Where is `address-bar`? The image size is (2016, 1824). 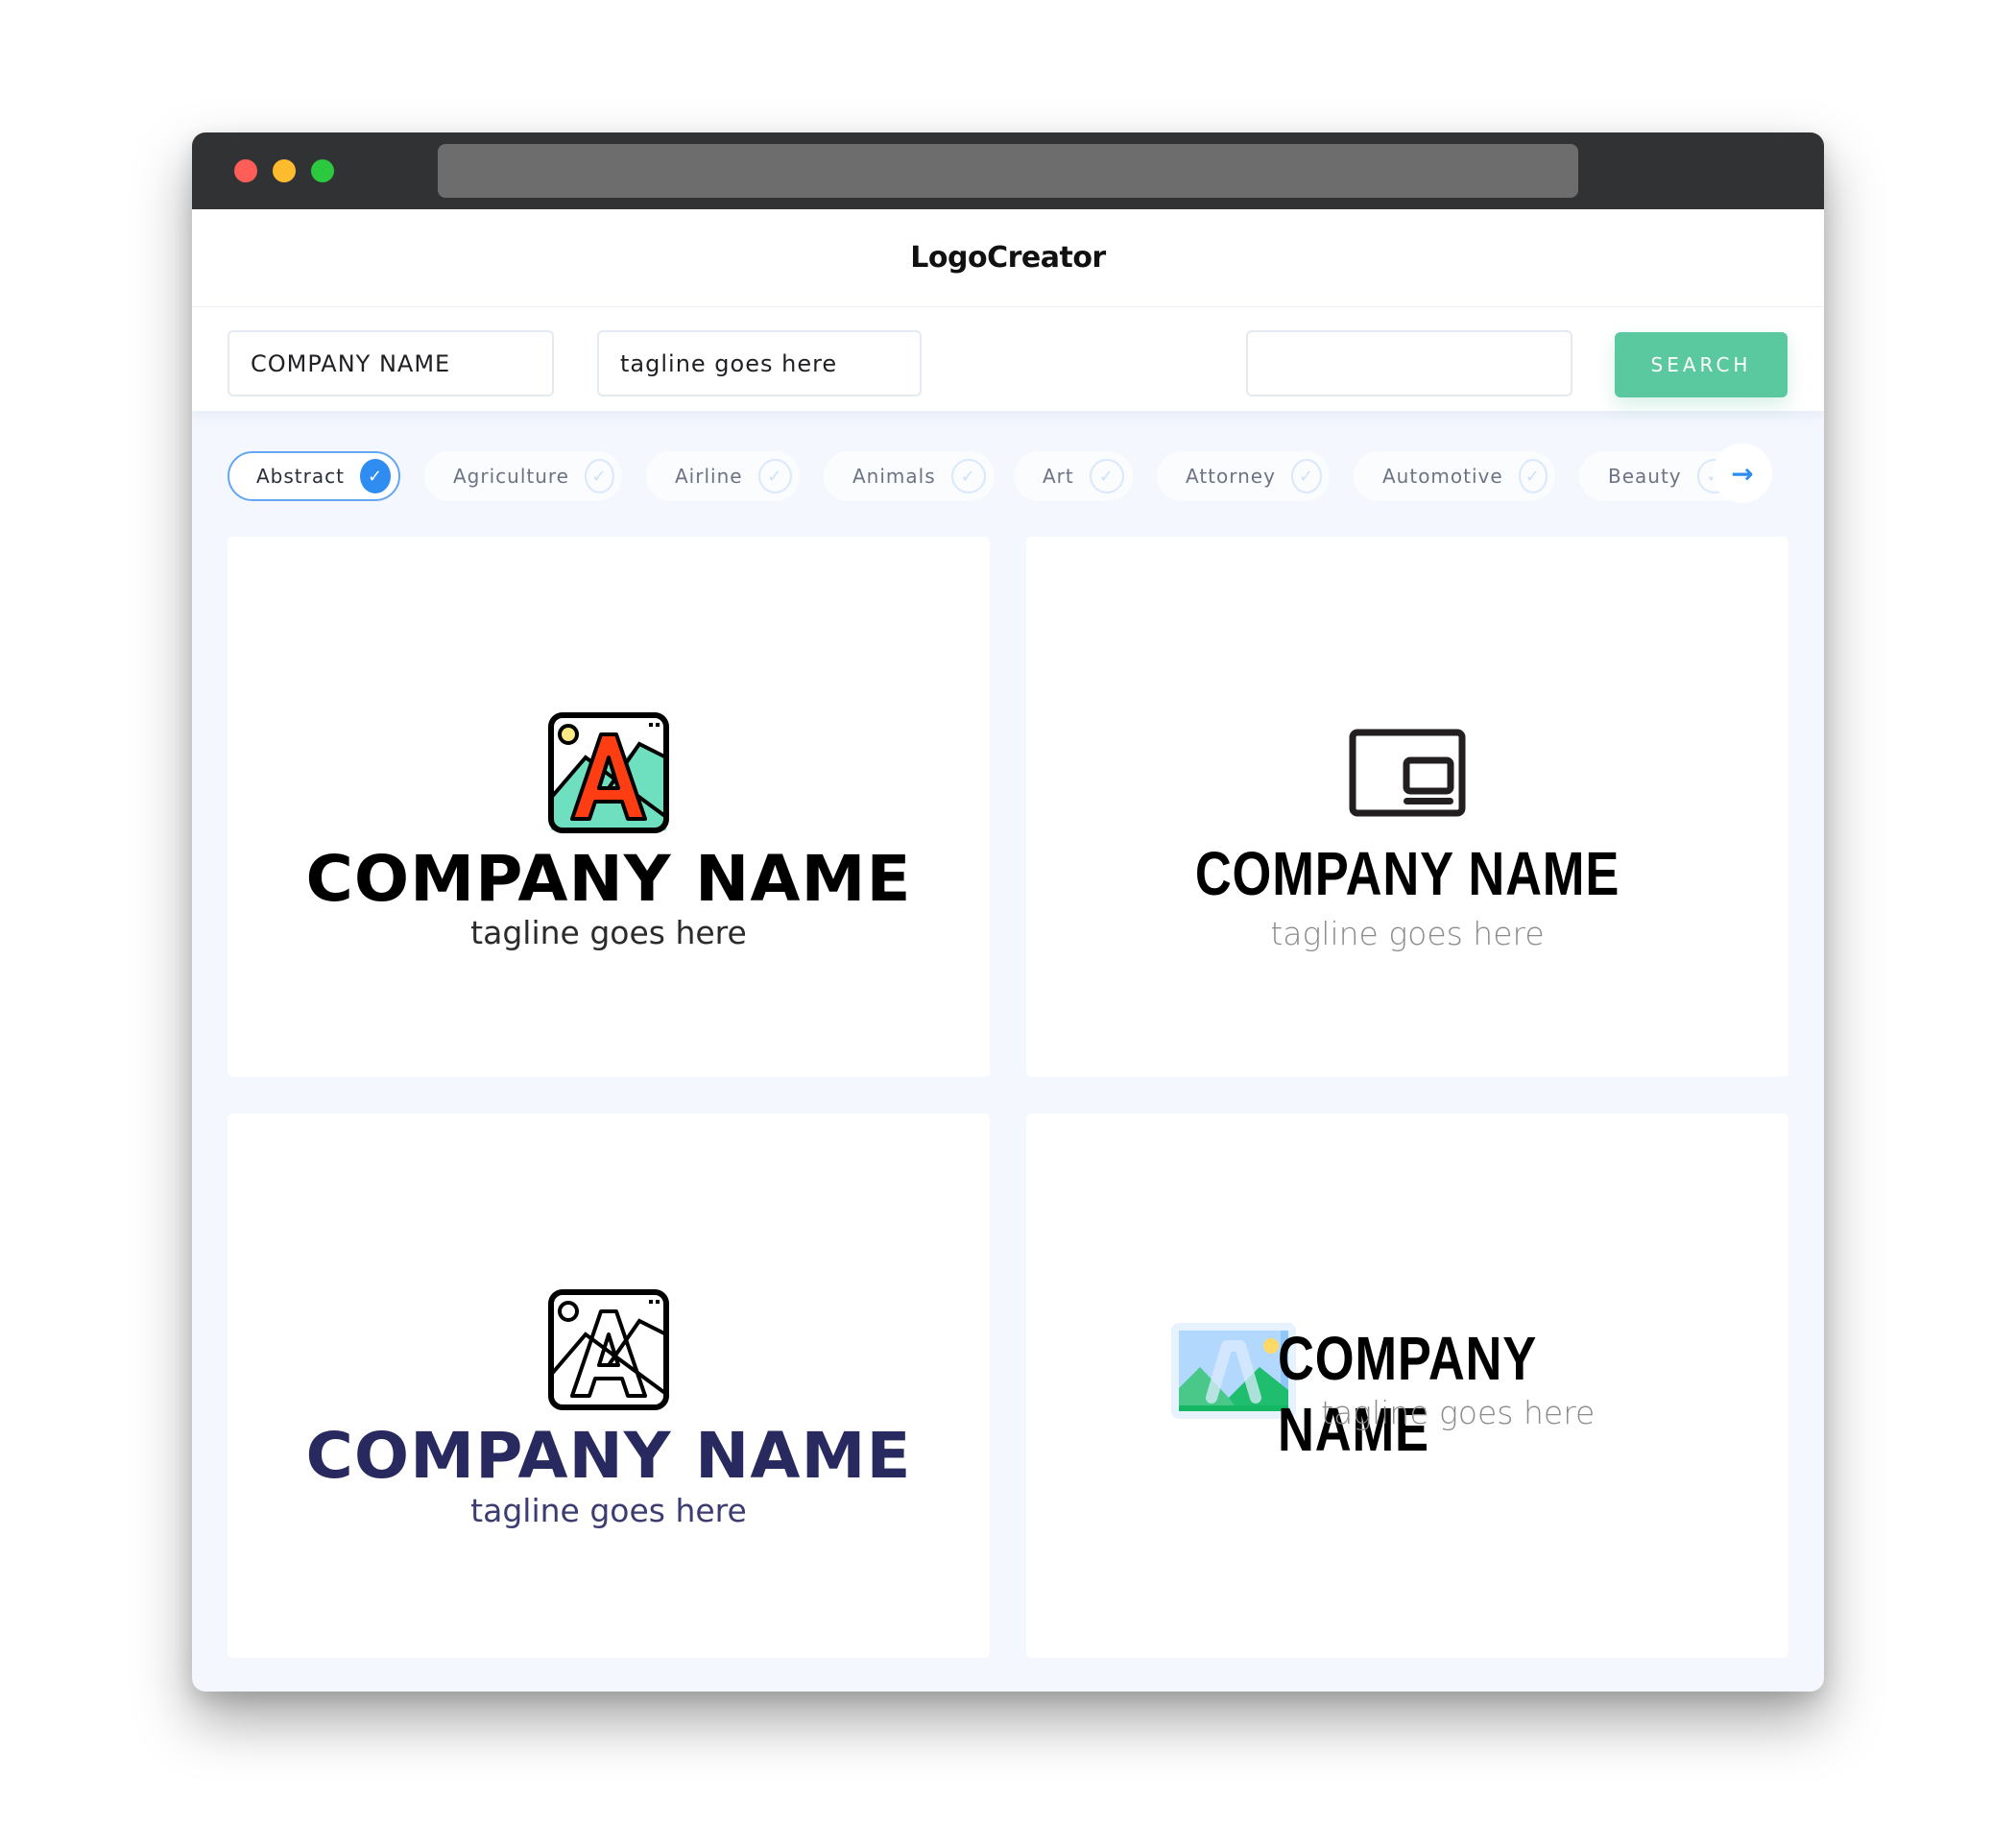
address-bar is located at coordinates (1008, 171).